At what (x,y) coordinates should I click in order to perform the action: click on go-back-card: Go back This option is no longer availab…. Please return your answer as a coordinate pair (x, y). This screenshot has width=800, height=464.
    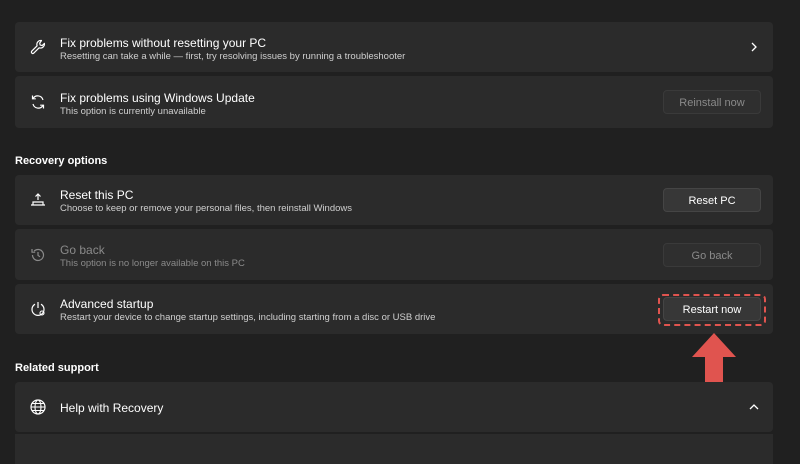
    Looking at the image, I should click on (394, 254).